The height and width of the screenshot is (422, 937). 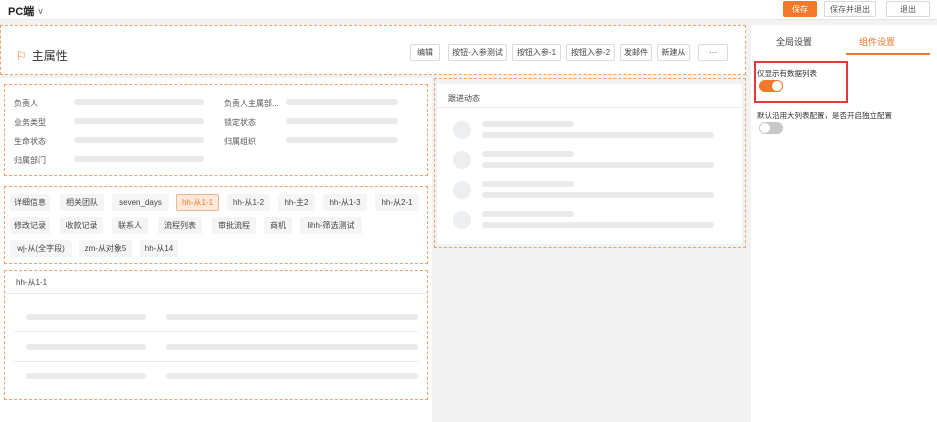 I want to click on platform-selector: PC端 ∨, so click(x=26, y=11).